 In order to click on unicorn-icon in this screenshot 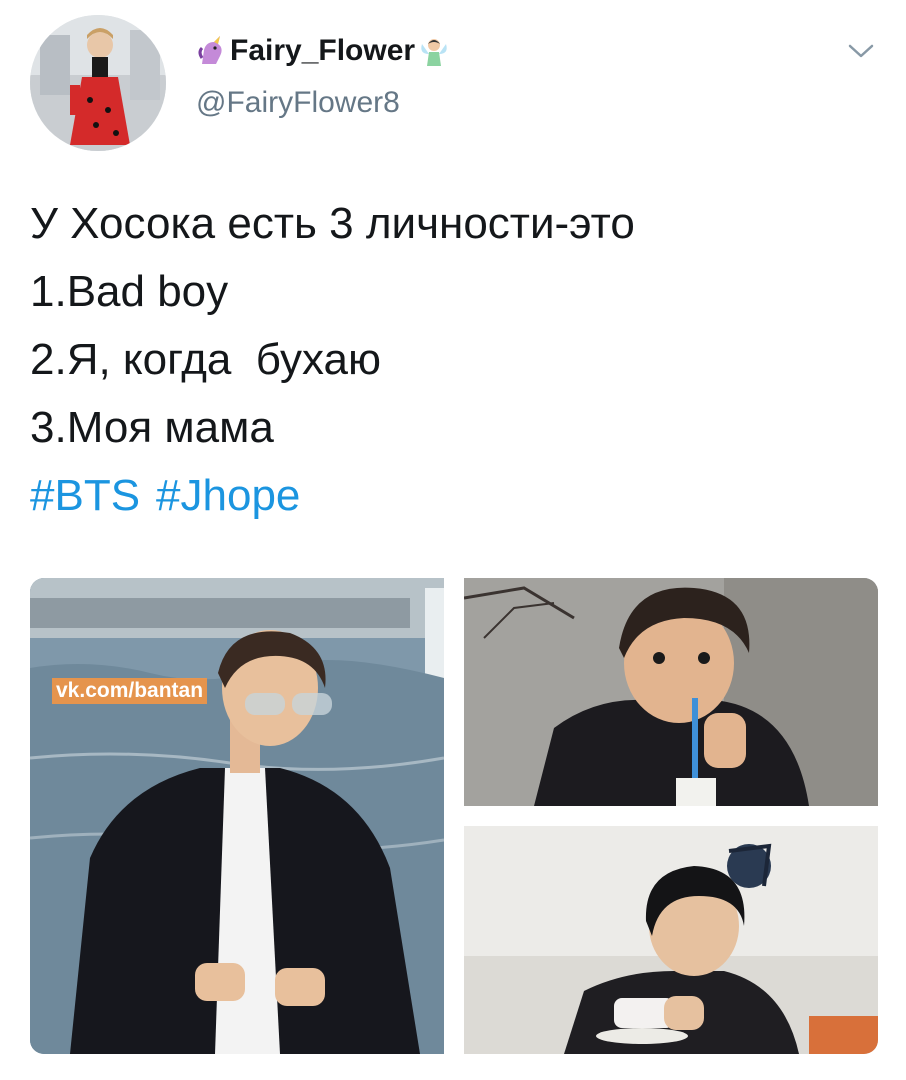, I will do `click(211, 51)`.